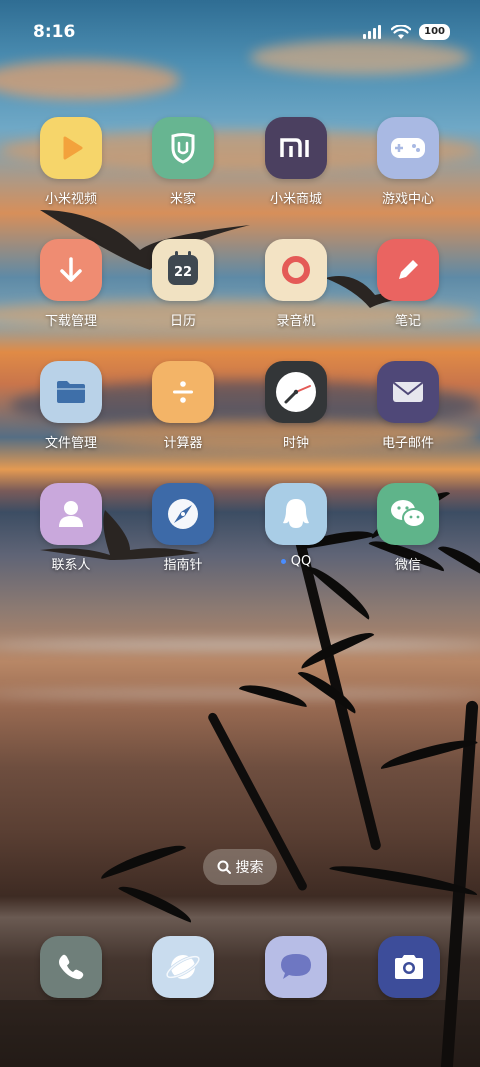 The width and height of the screenshot is (480, 1067). I want to click on dock-phone, so click(71, 967).